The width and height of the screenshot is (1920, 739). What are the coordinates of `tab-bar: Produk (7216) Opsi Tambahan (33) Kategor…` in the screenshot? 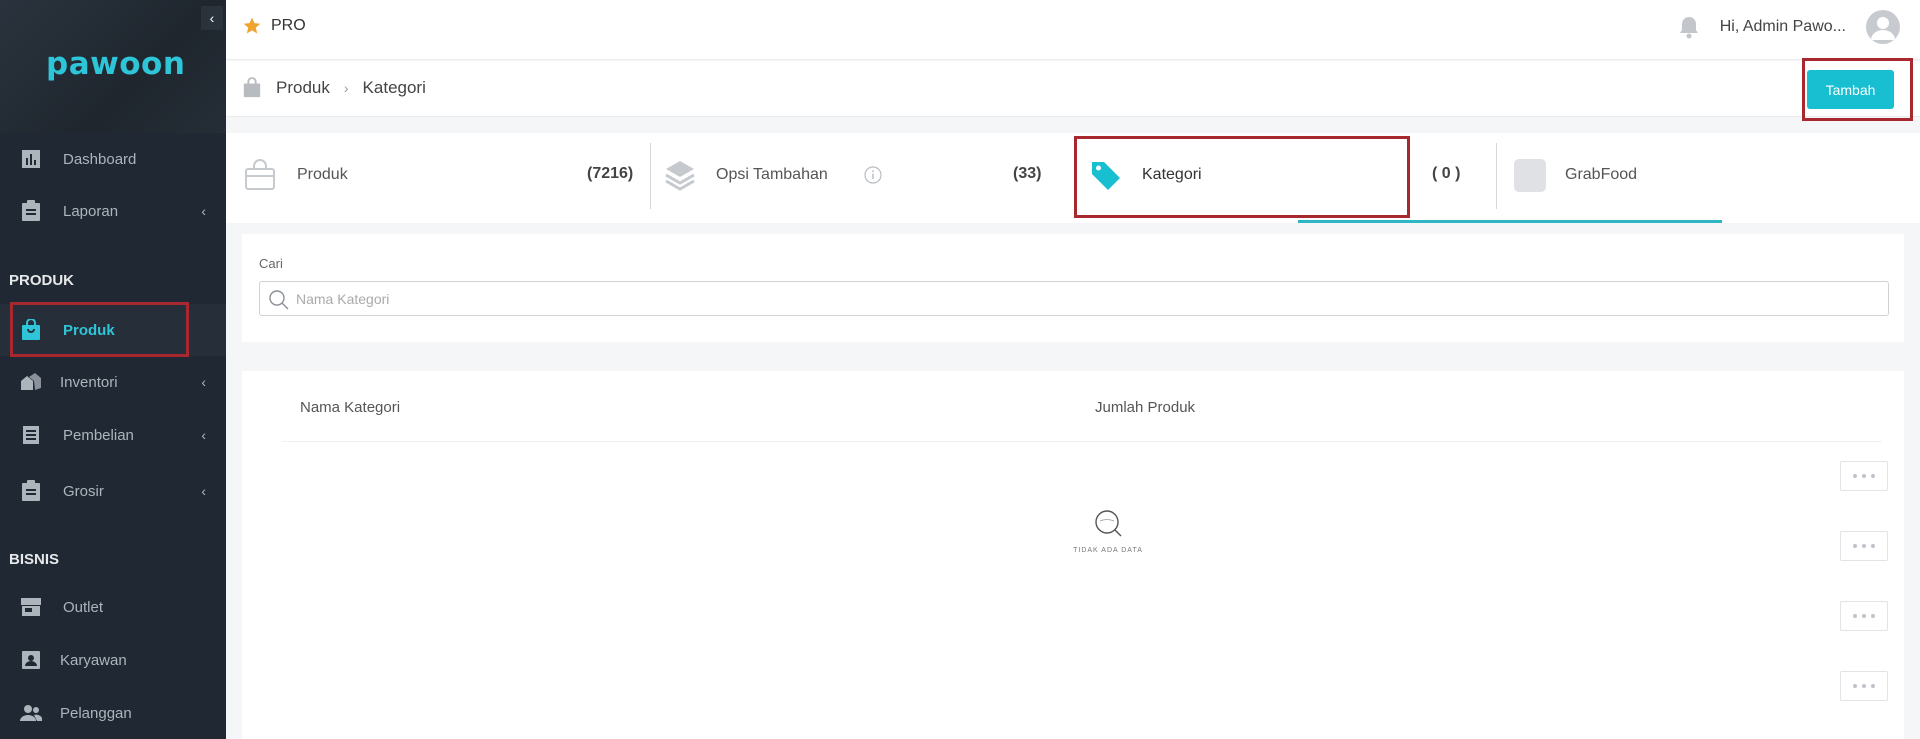 It's located at (1073, 178).